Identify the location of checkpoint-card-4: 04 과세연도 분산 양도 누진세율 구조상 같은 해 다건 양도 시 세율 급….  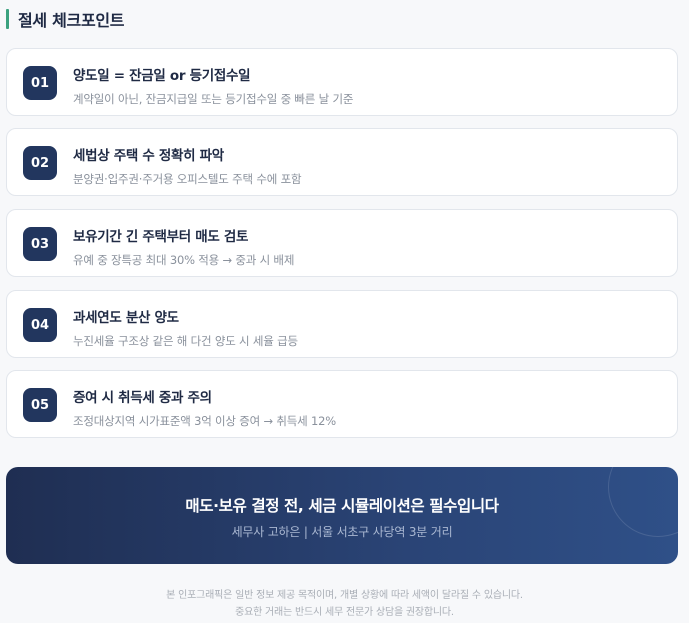
(342, 324).